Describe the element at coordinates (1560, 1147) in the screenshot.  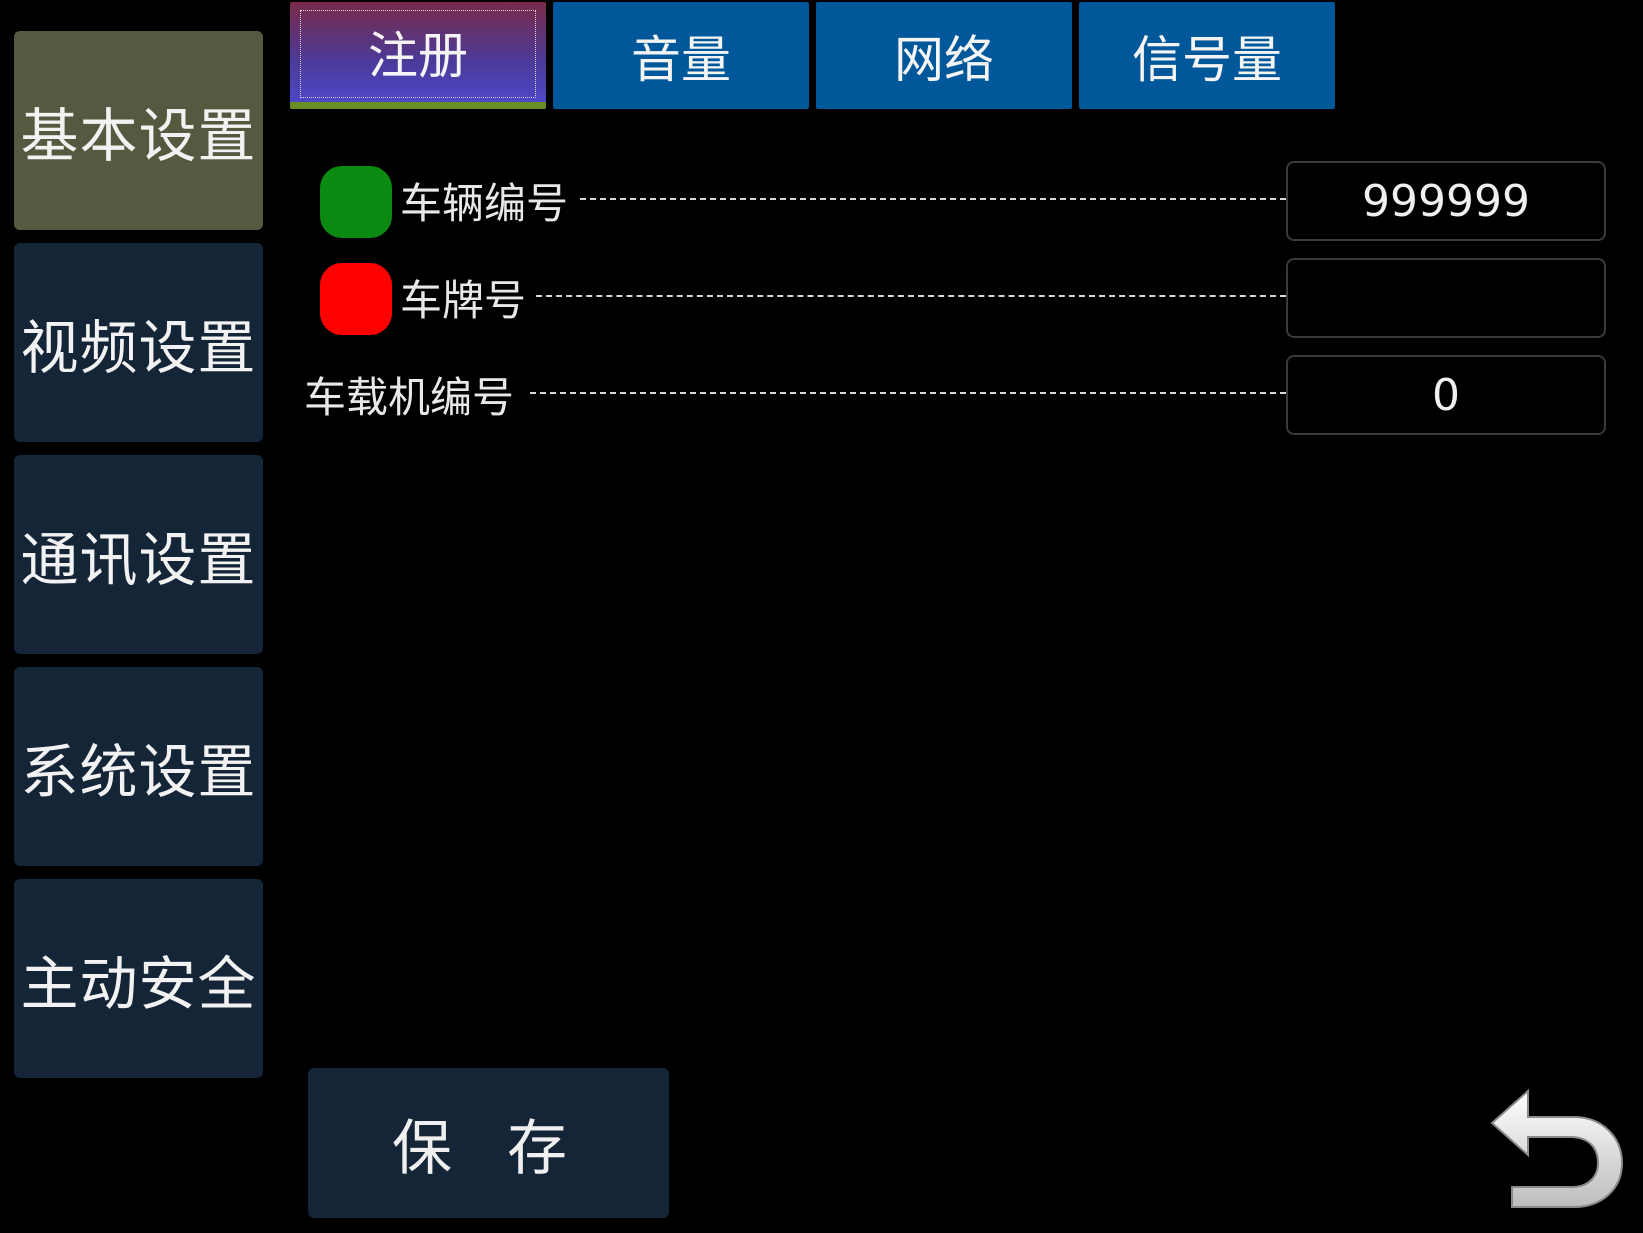
I see `back-arrow-icon` at that location.